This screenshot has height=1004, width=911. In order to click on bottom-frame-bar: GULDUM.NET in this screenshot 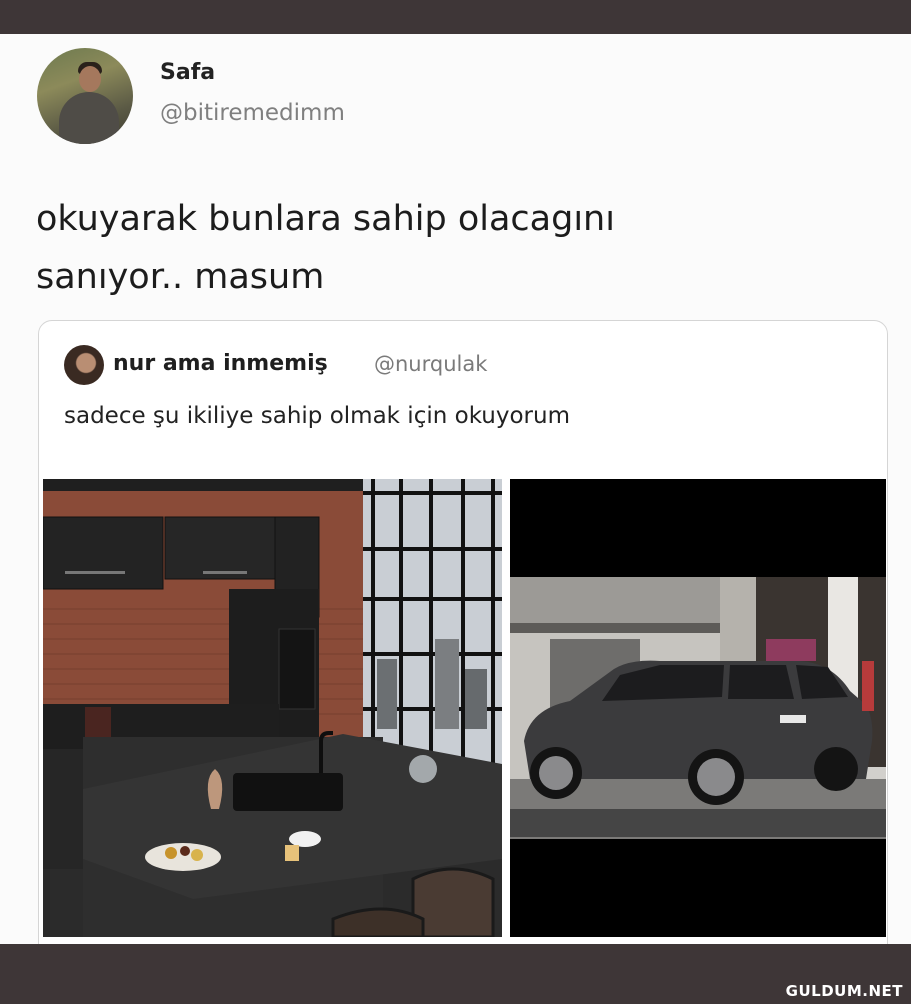, I will do `click(455, 974)`.